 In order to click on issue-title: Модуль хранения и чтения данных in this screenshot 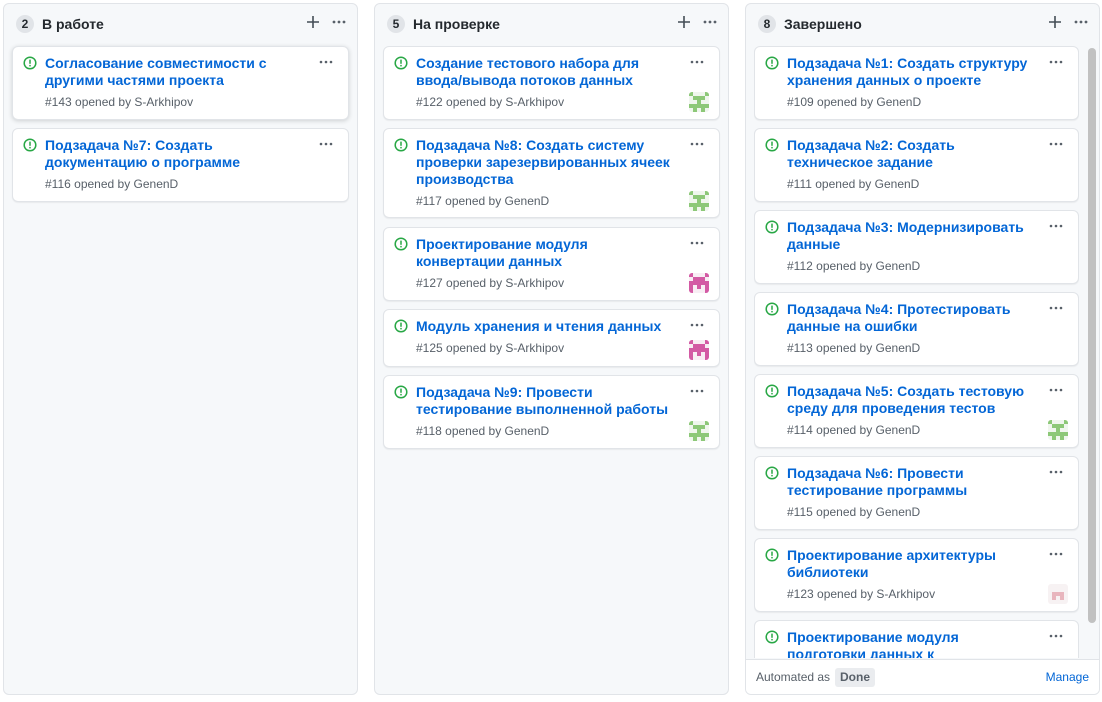, I will do `click(547, 326)`.